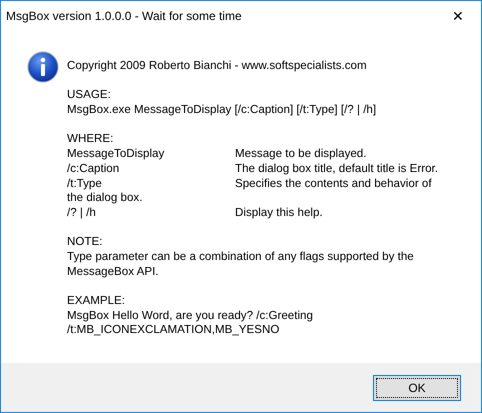 The height and width of the screenshot is (413, 482). Describe the element at coordinates (333, 183) in the screenshot. I see `option-description: Specifies the contents and behavior of` at that location.